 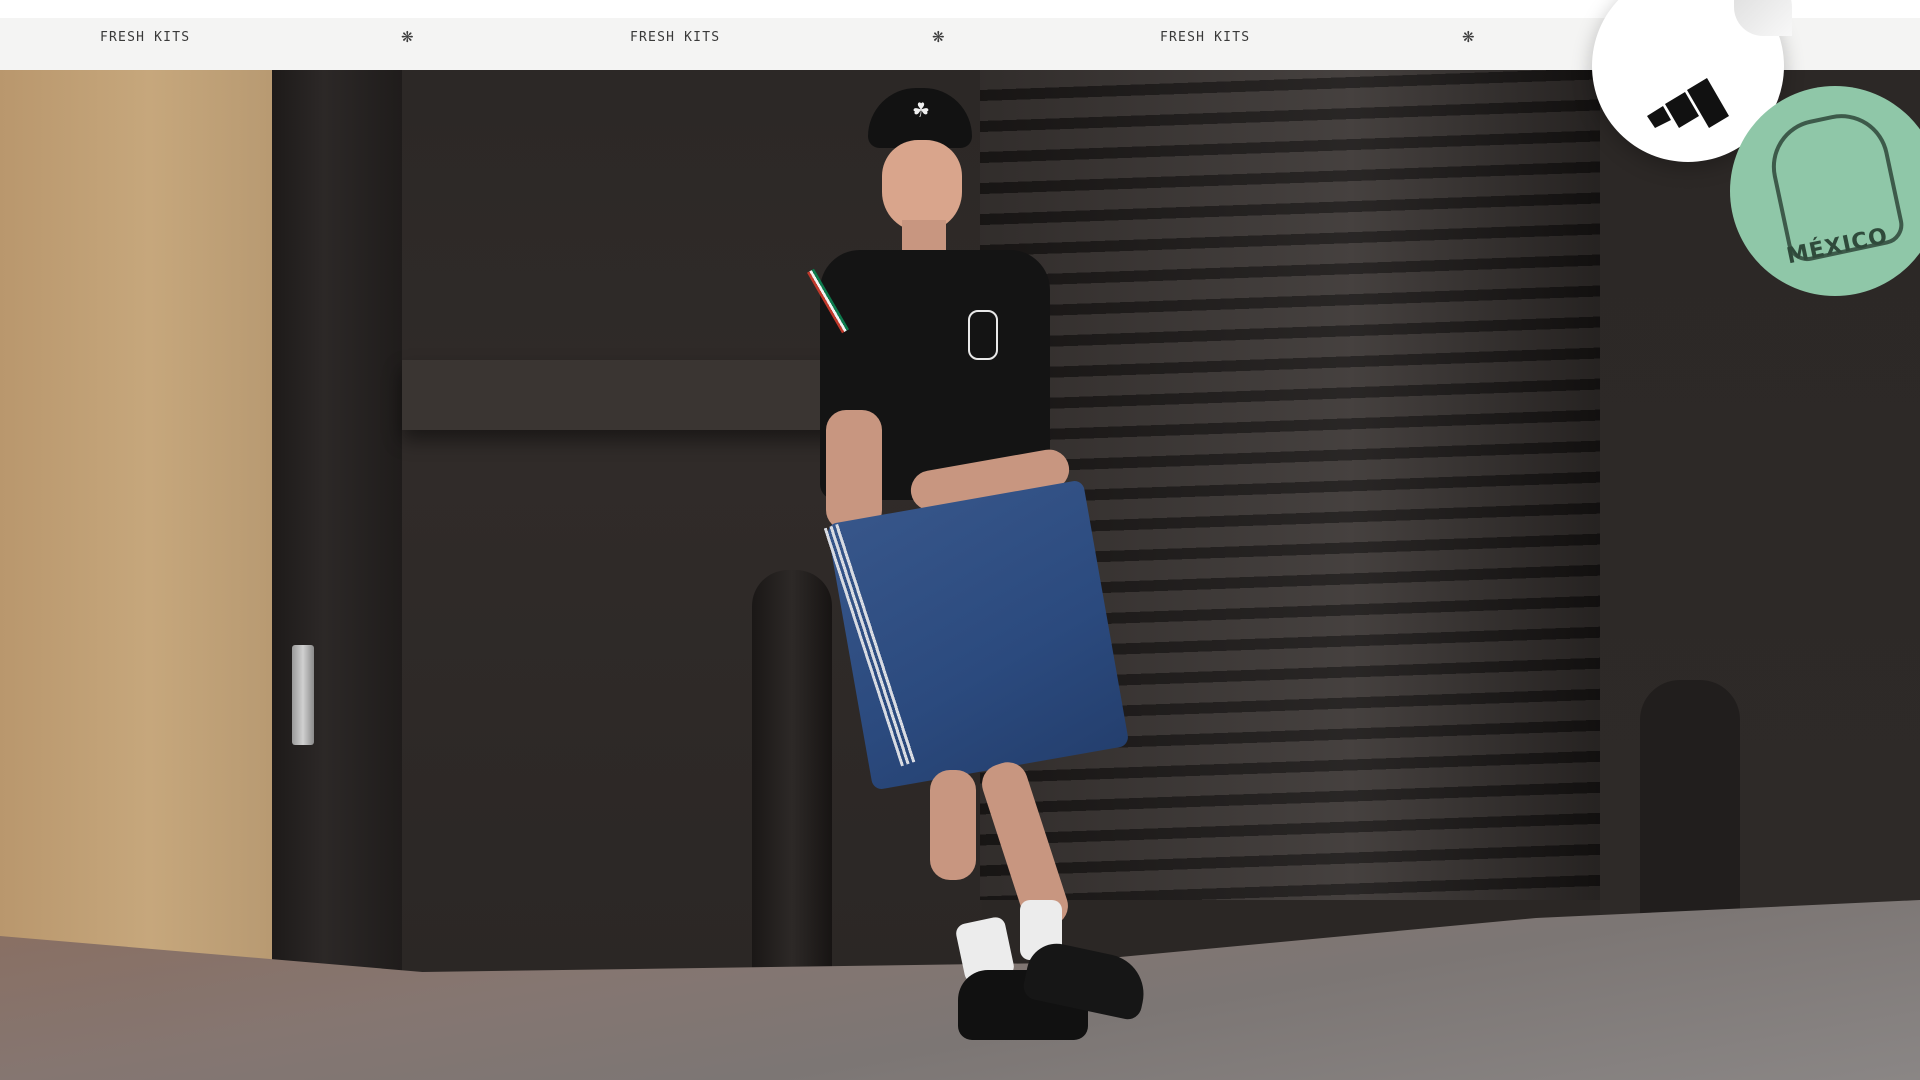 I want to click on ticker-label-2: FRESH KITS, so click(x=675, y=37).